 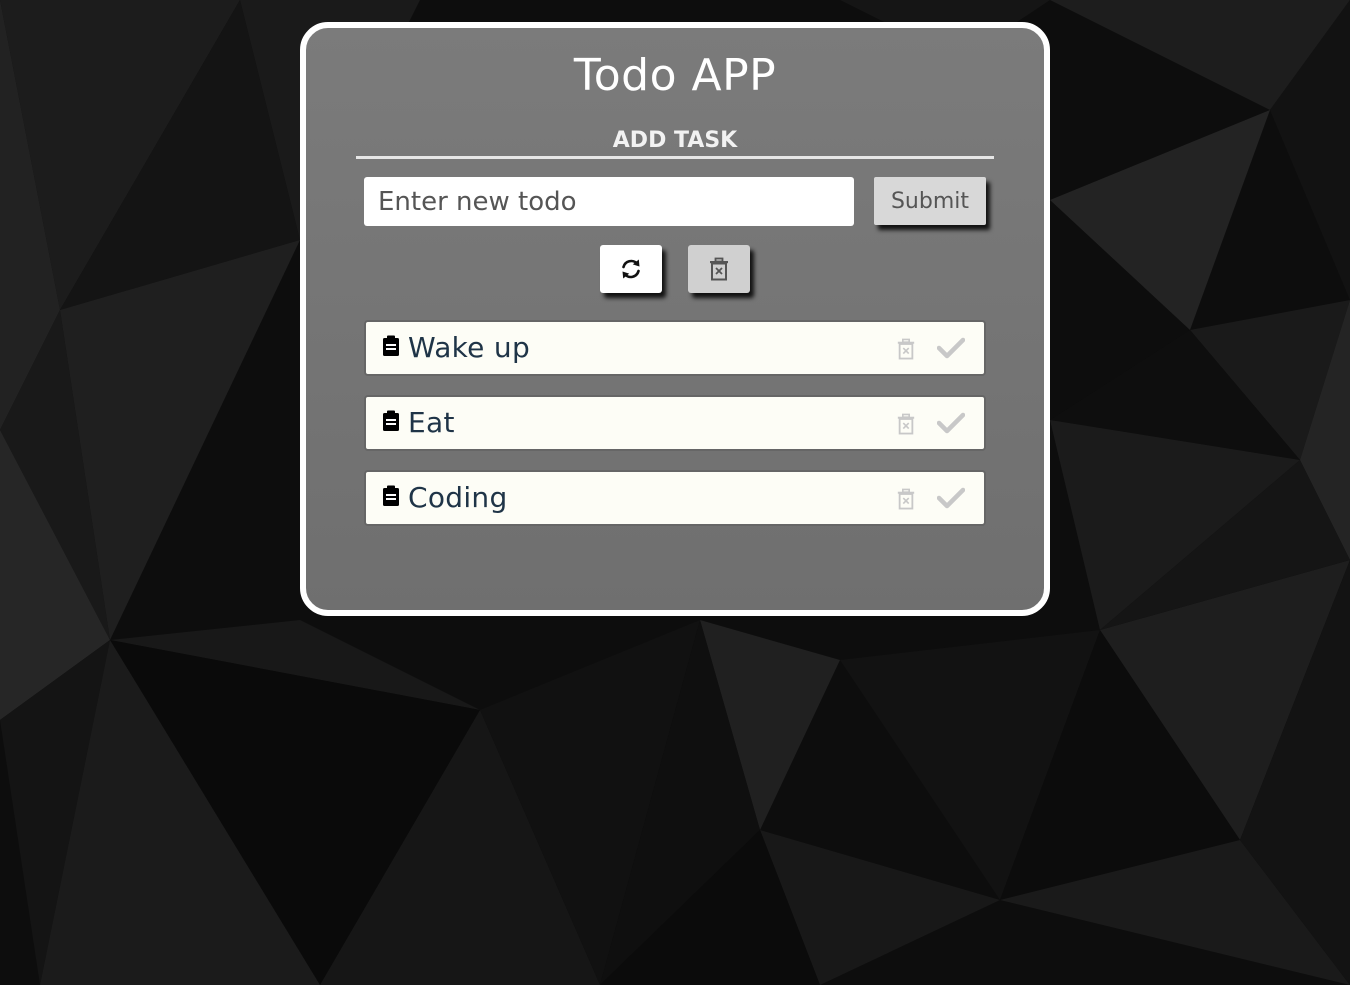 What do you see at coordinates (675, 75) in the screenshot?
I see `app-title: Todo APP` at bounding box center [675, 75].